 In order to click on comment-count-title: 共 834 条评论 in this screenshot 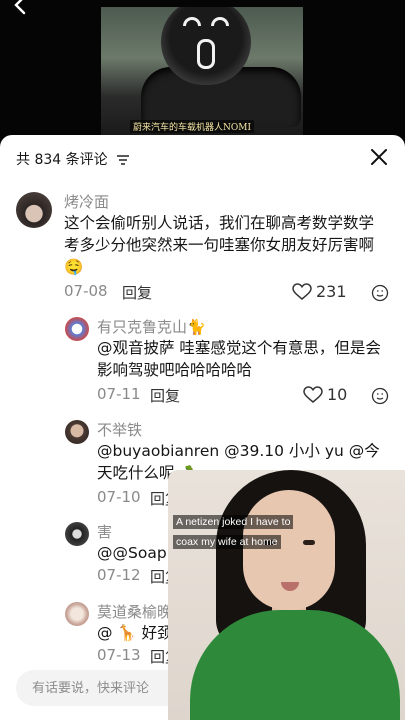, I will do `click(73, 159)`.